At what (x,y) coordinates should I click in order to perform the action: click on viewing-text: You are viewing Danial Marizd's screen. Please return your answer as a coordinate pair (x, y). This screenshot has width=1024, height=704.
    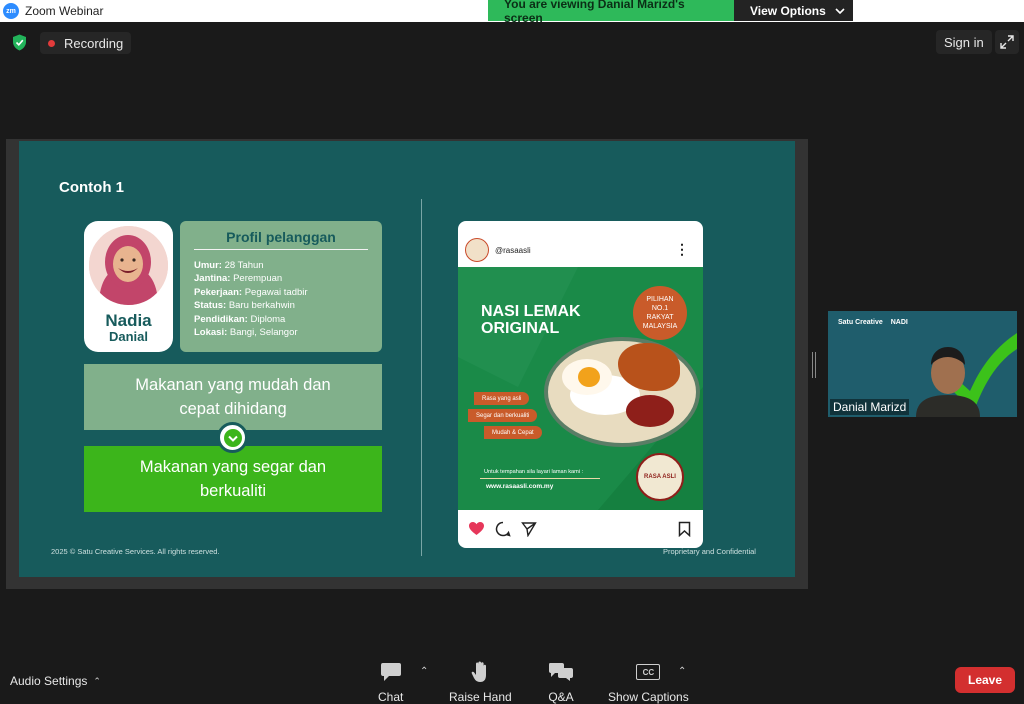
    Looking at the image, I should click on (611, 12).